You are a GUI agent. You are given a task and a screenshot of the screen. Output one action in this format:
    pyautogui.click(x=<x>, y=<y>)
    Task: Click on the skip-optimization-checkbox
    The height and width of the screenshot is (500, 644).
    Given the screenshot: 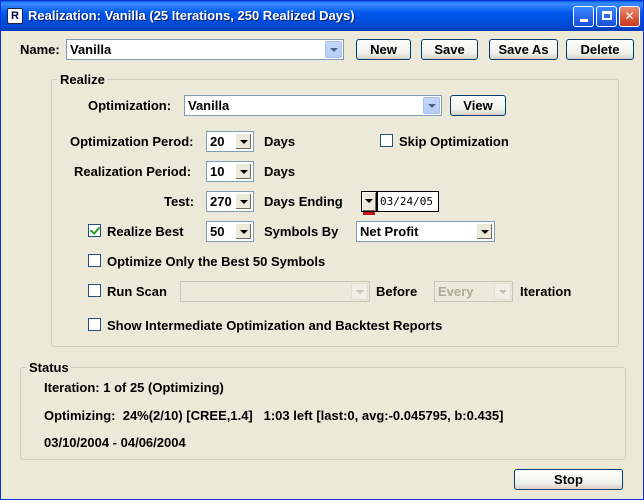 What is the action you would take?
    pyautogui.click(x=386, y=140)
    